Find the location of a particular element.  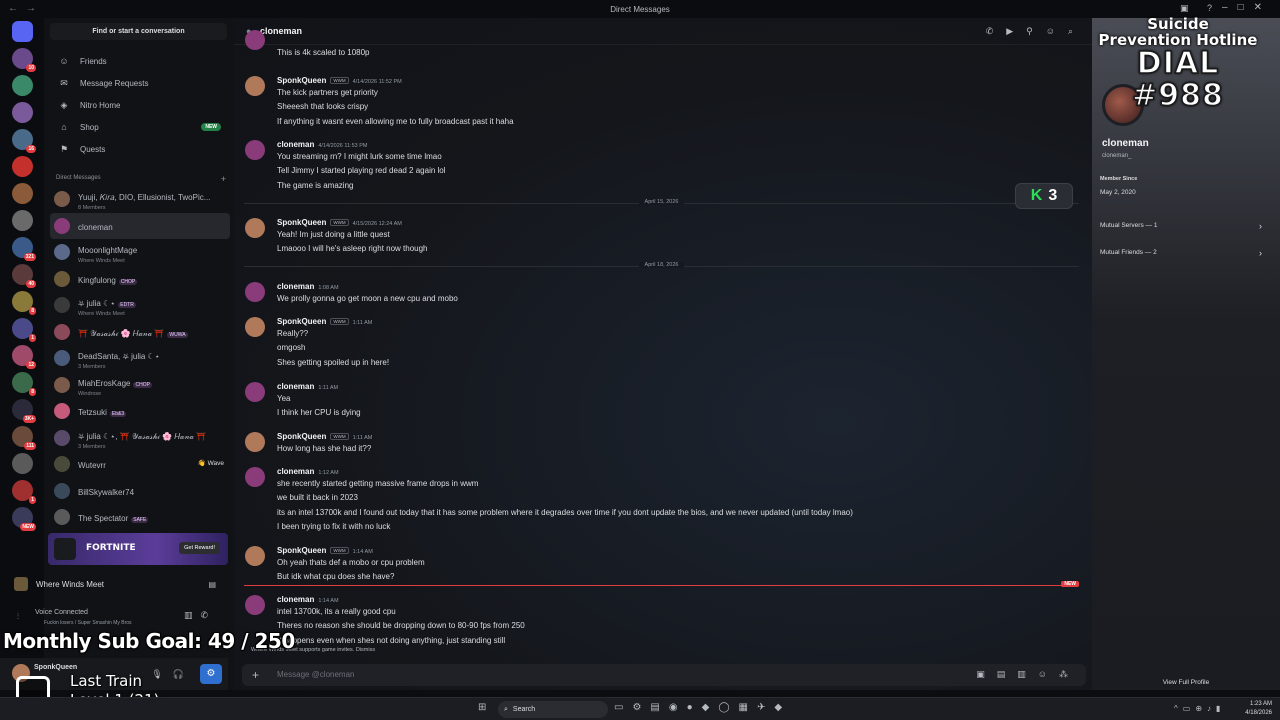

start-icon: ⊞ is located at coordinates (486, 707).